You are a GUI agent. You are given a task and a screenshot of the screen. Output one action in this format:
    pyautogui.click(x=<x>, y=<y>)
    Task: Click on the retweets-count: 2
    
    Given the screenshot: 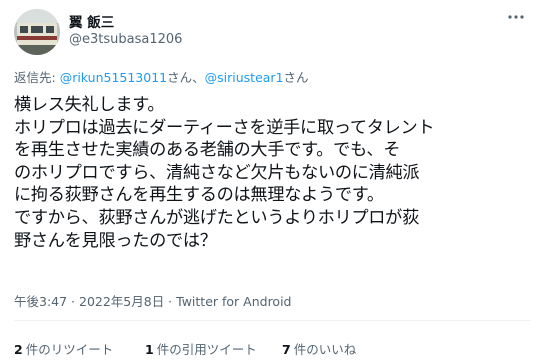 What is the action you would take?
    pyautogui.click(x=18, y=349)
    